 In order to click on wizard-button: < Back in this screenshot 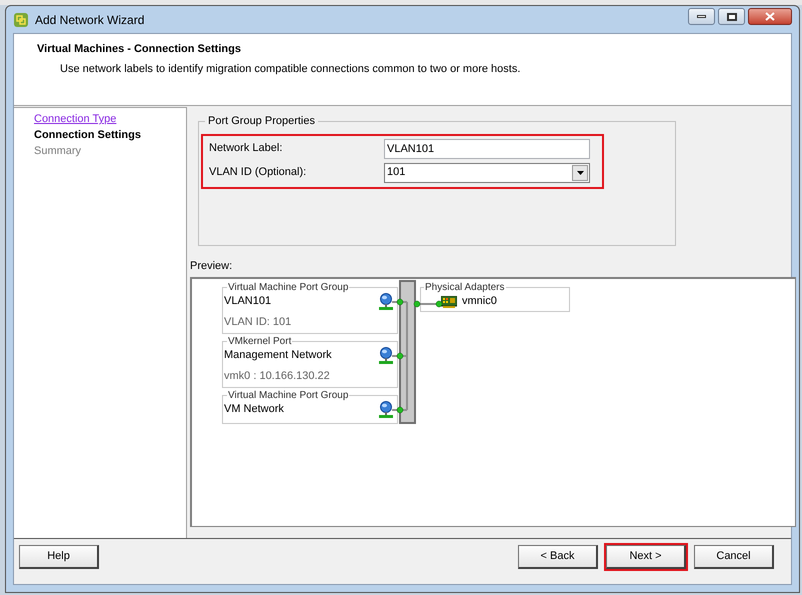, I will do `click(558, 557)`.